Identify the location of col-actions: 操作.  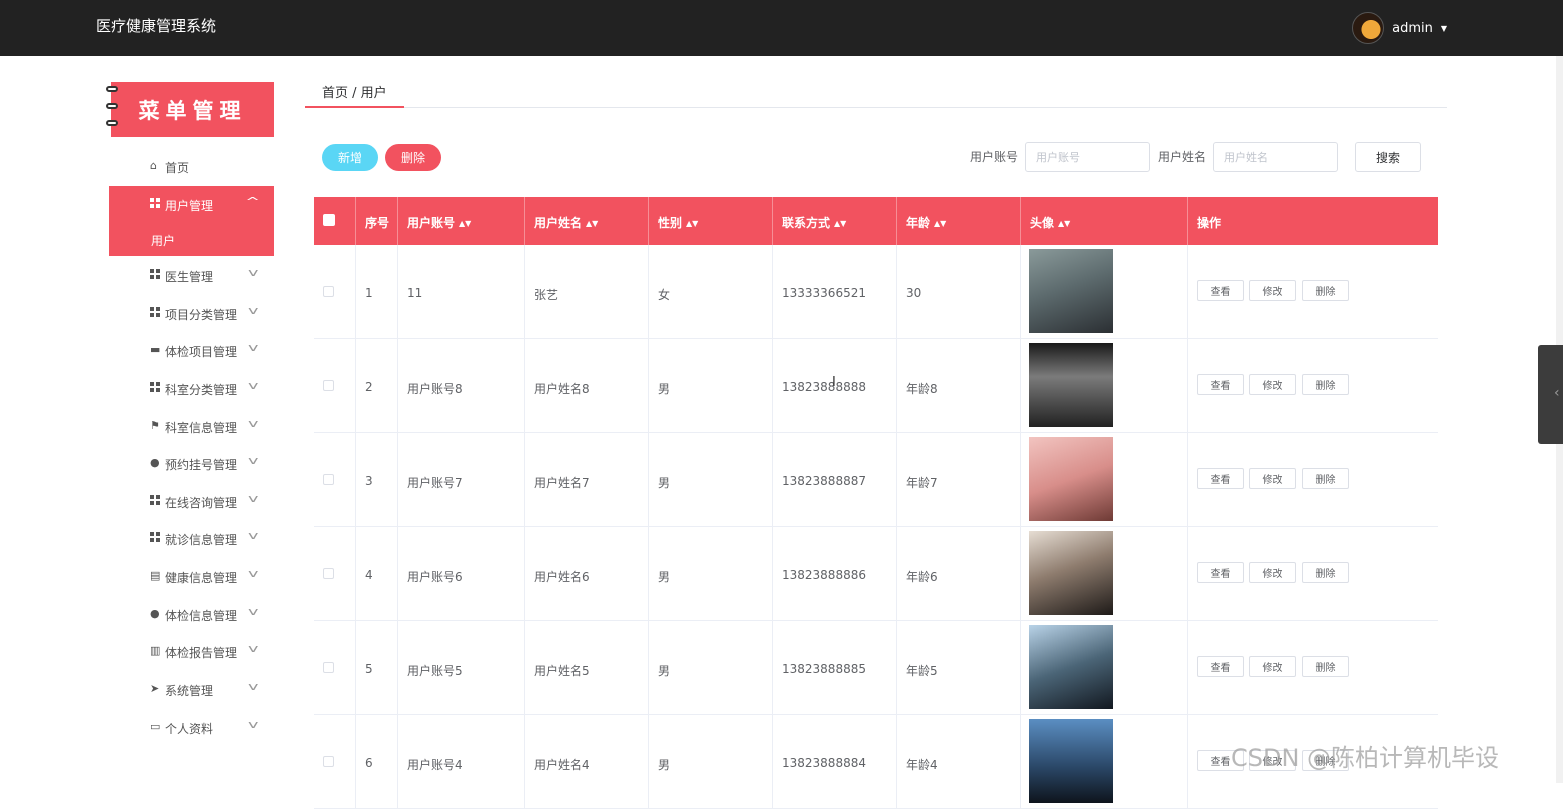
(1209, 223).